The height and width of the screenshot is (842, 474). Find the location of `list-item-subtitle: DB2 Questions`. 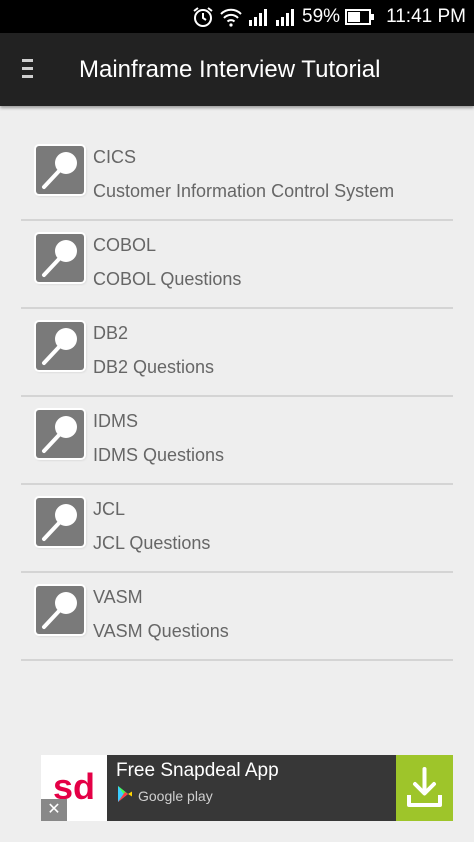

list-item-subtitle: DB2 Questions is located at coordinates (154, 367).